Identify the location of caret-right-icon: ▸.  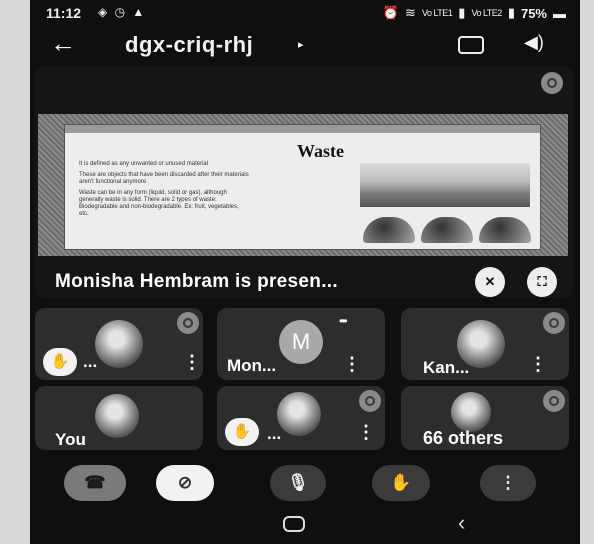
(301, 44).